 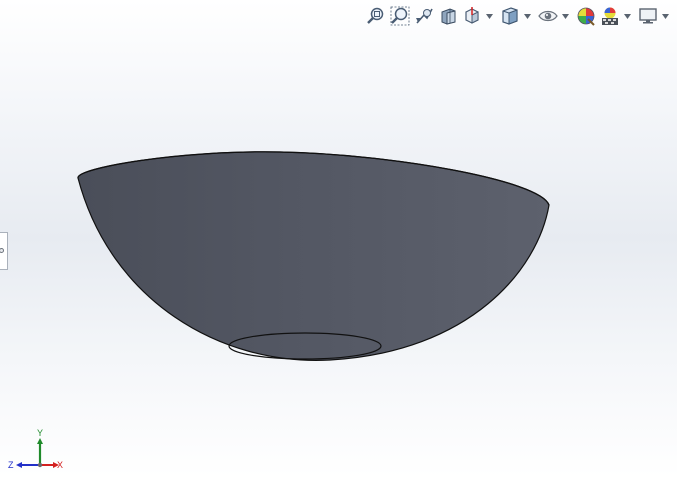 What do you see at coordinates (40, 451) in the screenshot?
I see `triad-y-axis` at bounding box center [40, 451].